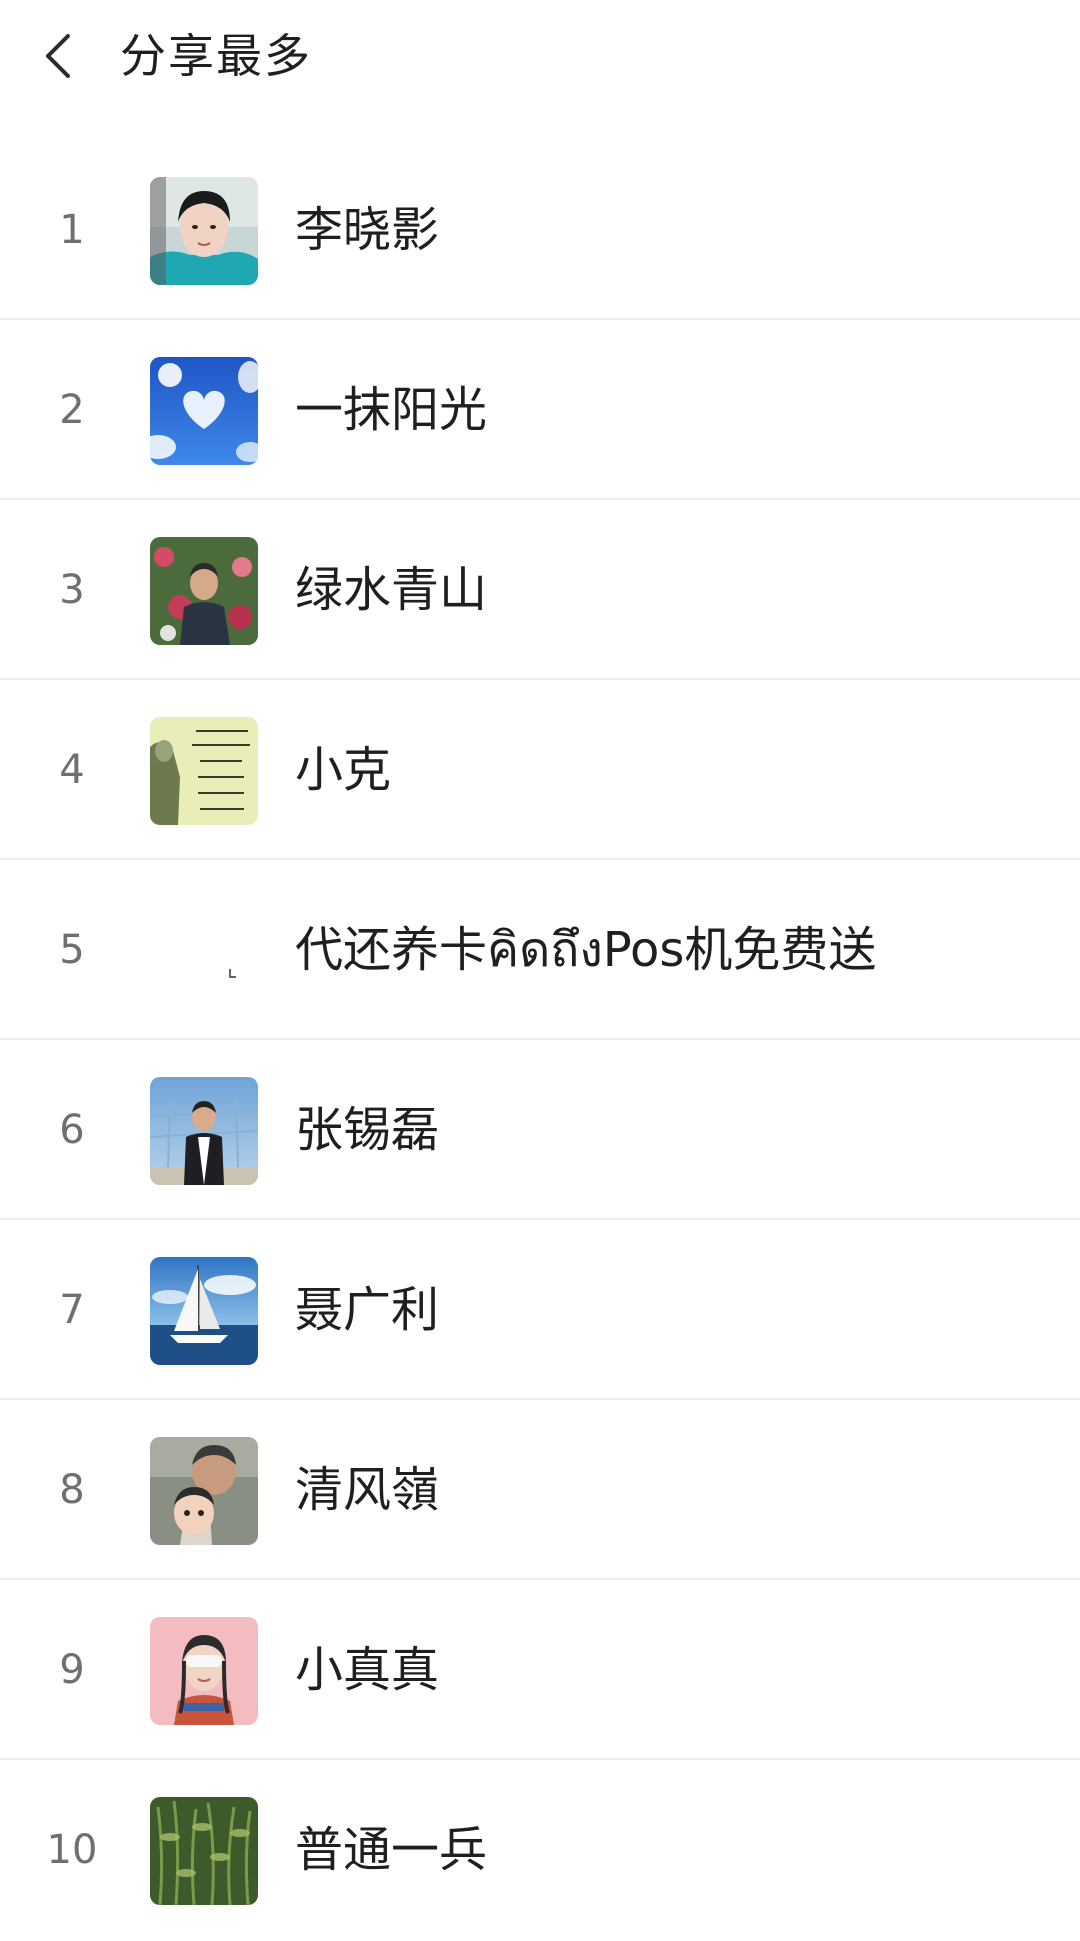  I want to click on man-with-child-avatar, so click(204, 1491).